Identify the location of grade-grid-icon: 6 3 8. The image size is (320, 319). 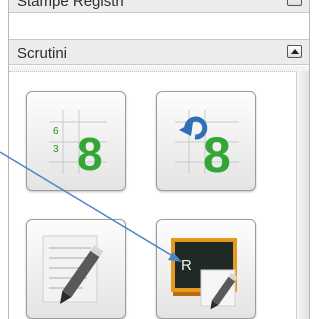
(78, 145).